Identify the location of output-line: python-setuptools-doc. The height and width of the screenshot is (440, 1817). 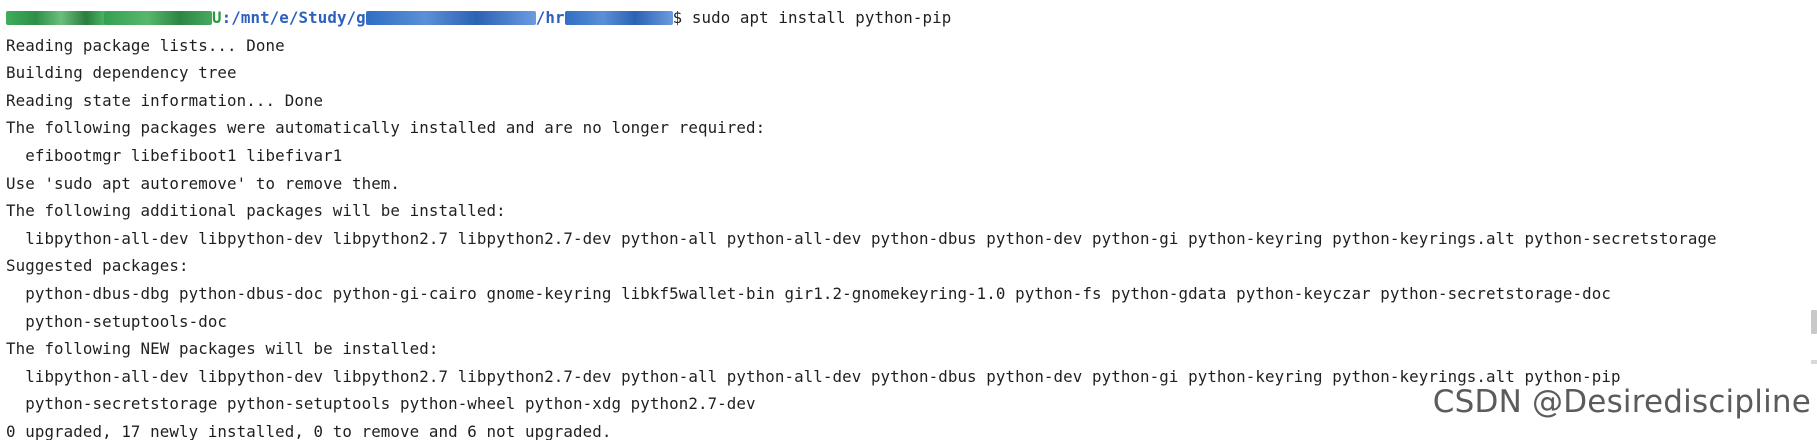
(117, 321).